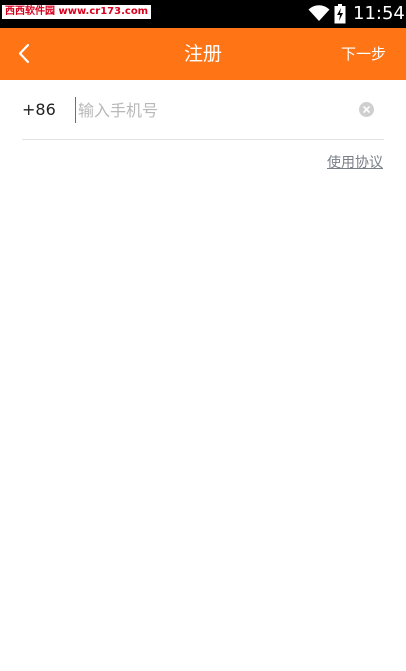  What do you see at coordinates (211, 110) in the screenshot?
I see `phone-input` at bounding box center [211, 110].